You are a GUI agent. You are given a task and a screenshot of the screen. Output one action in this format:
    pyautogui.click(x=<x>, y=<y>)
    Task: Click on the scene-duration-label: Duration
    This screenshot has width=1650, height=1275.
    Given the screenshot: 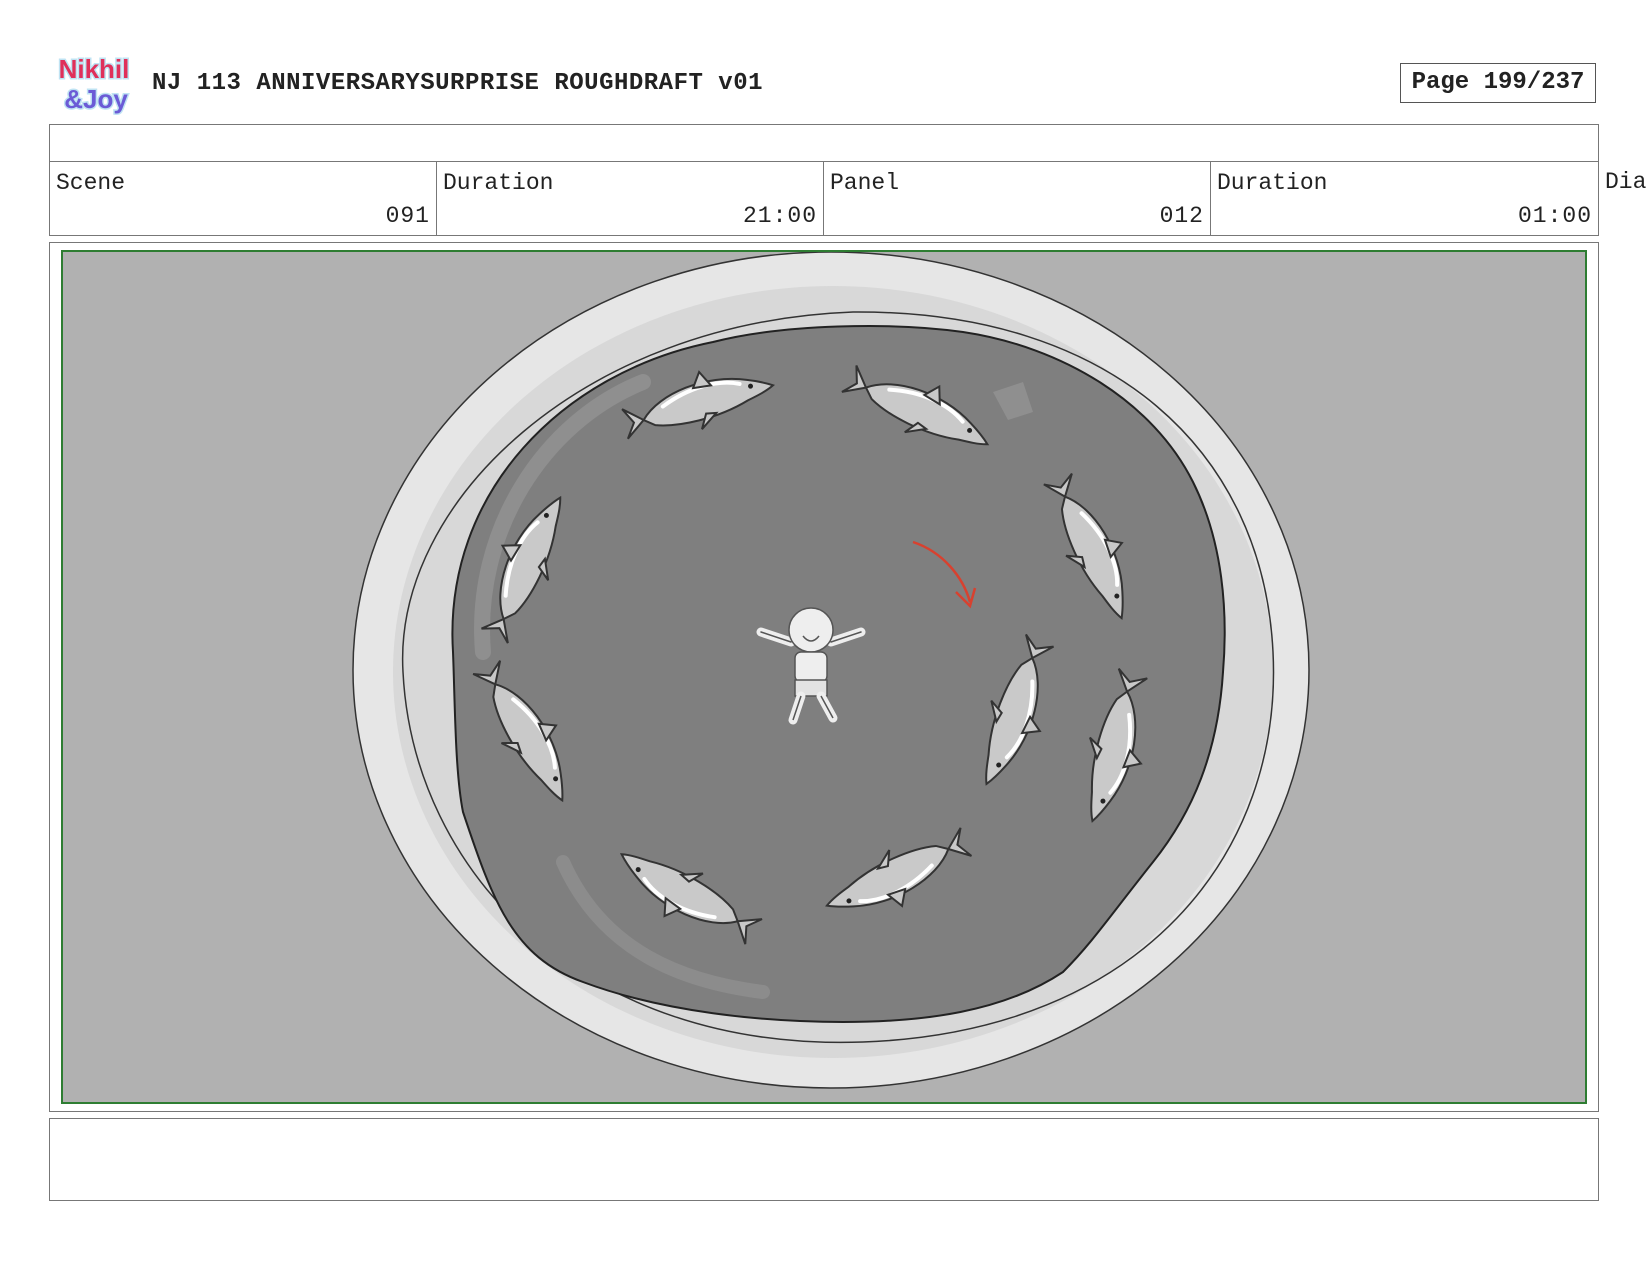 What is the action you would take?
    pyautogui.click(x=498, y=183)
    